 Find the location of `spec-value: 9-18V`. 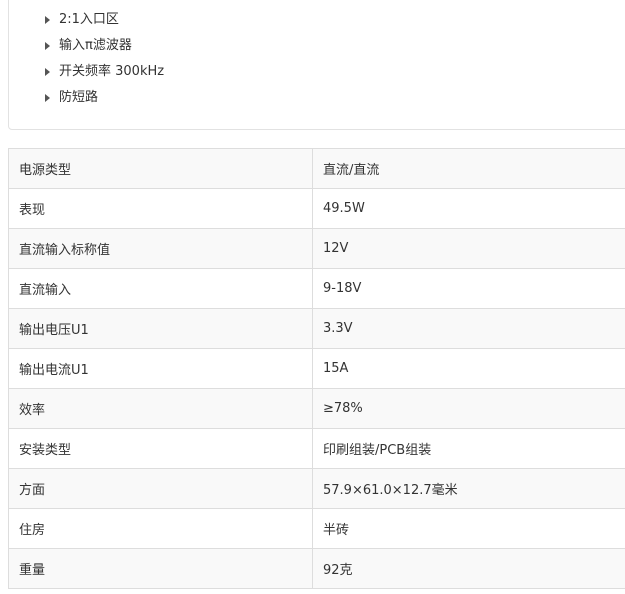

spec-value: 9-18V is located at coordinates (468, 288).